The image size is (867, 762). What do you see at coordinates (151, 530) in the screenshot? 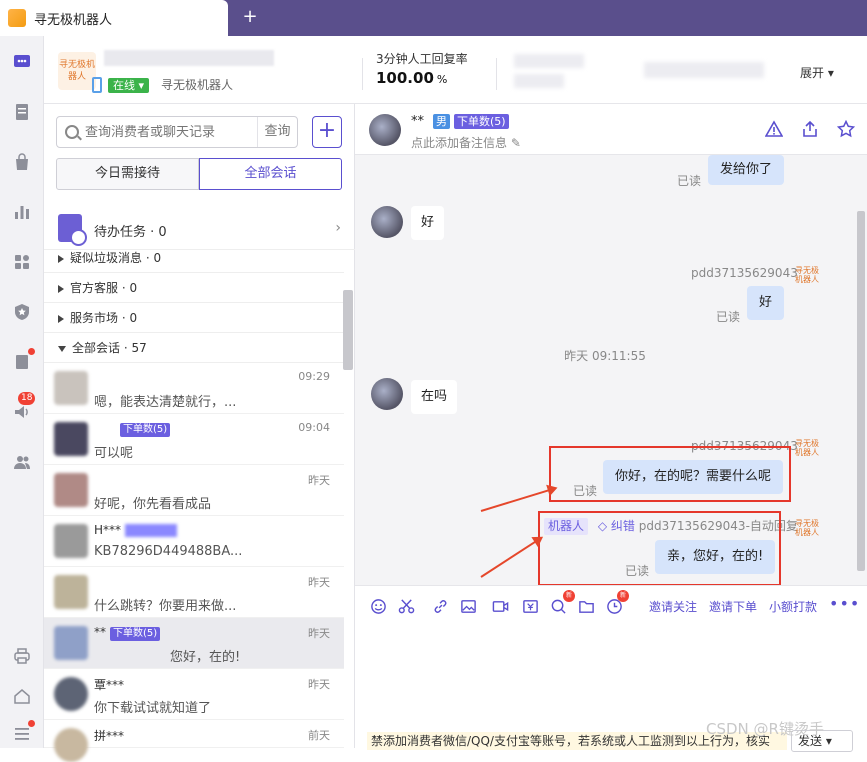
I see `redacted-tag` at bounding box center [151, 530].